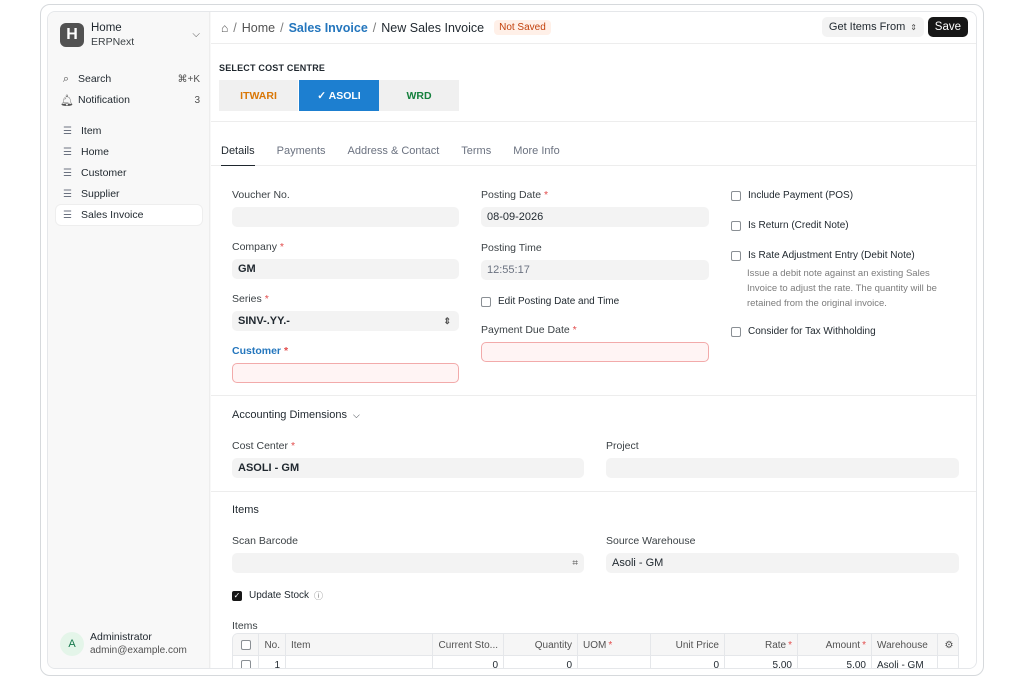  Describe the element at coordinates (129, 194) in the screenshot. I see `sidebar-item-supplier: ☰ Supplier` at that location.